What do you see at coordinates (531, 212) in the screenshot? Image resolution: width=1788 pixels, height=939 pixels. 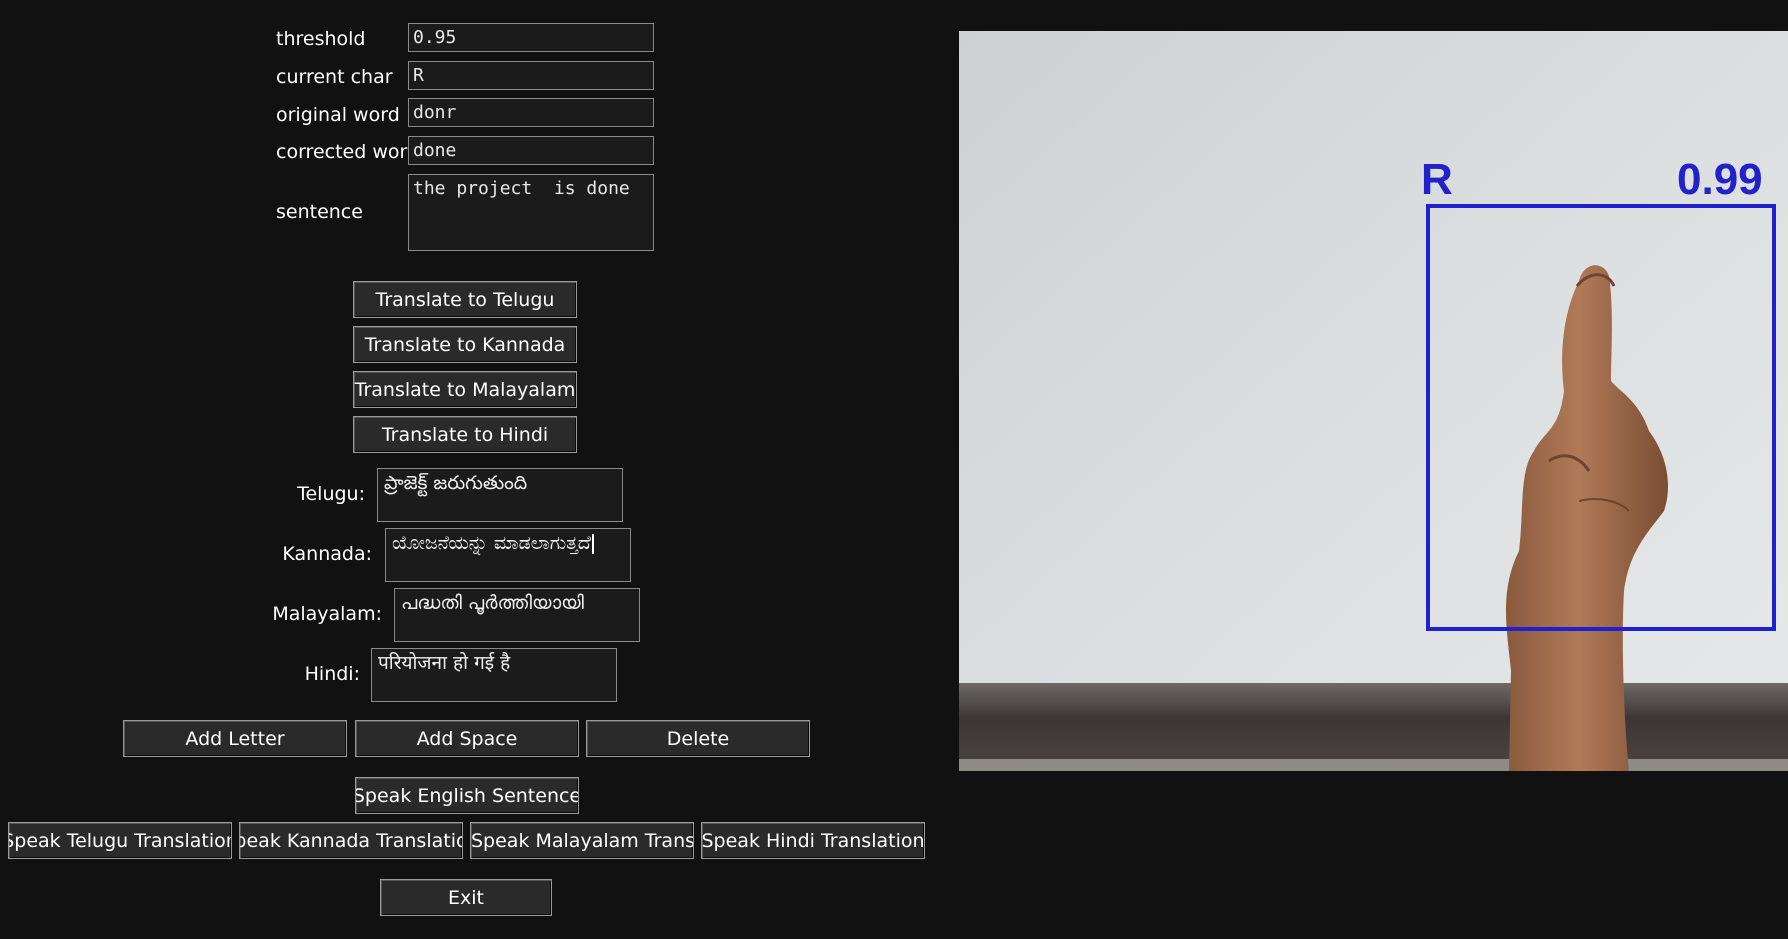 I see `sentence-textarea: the project is done` at bounding box center [531, 212].